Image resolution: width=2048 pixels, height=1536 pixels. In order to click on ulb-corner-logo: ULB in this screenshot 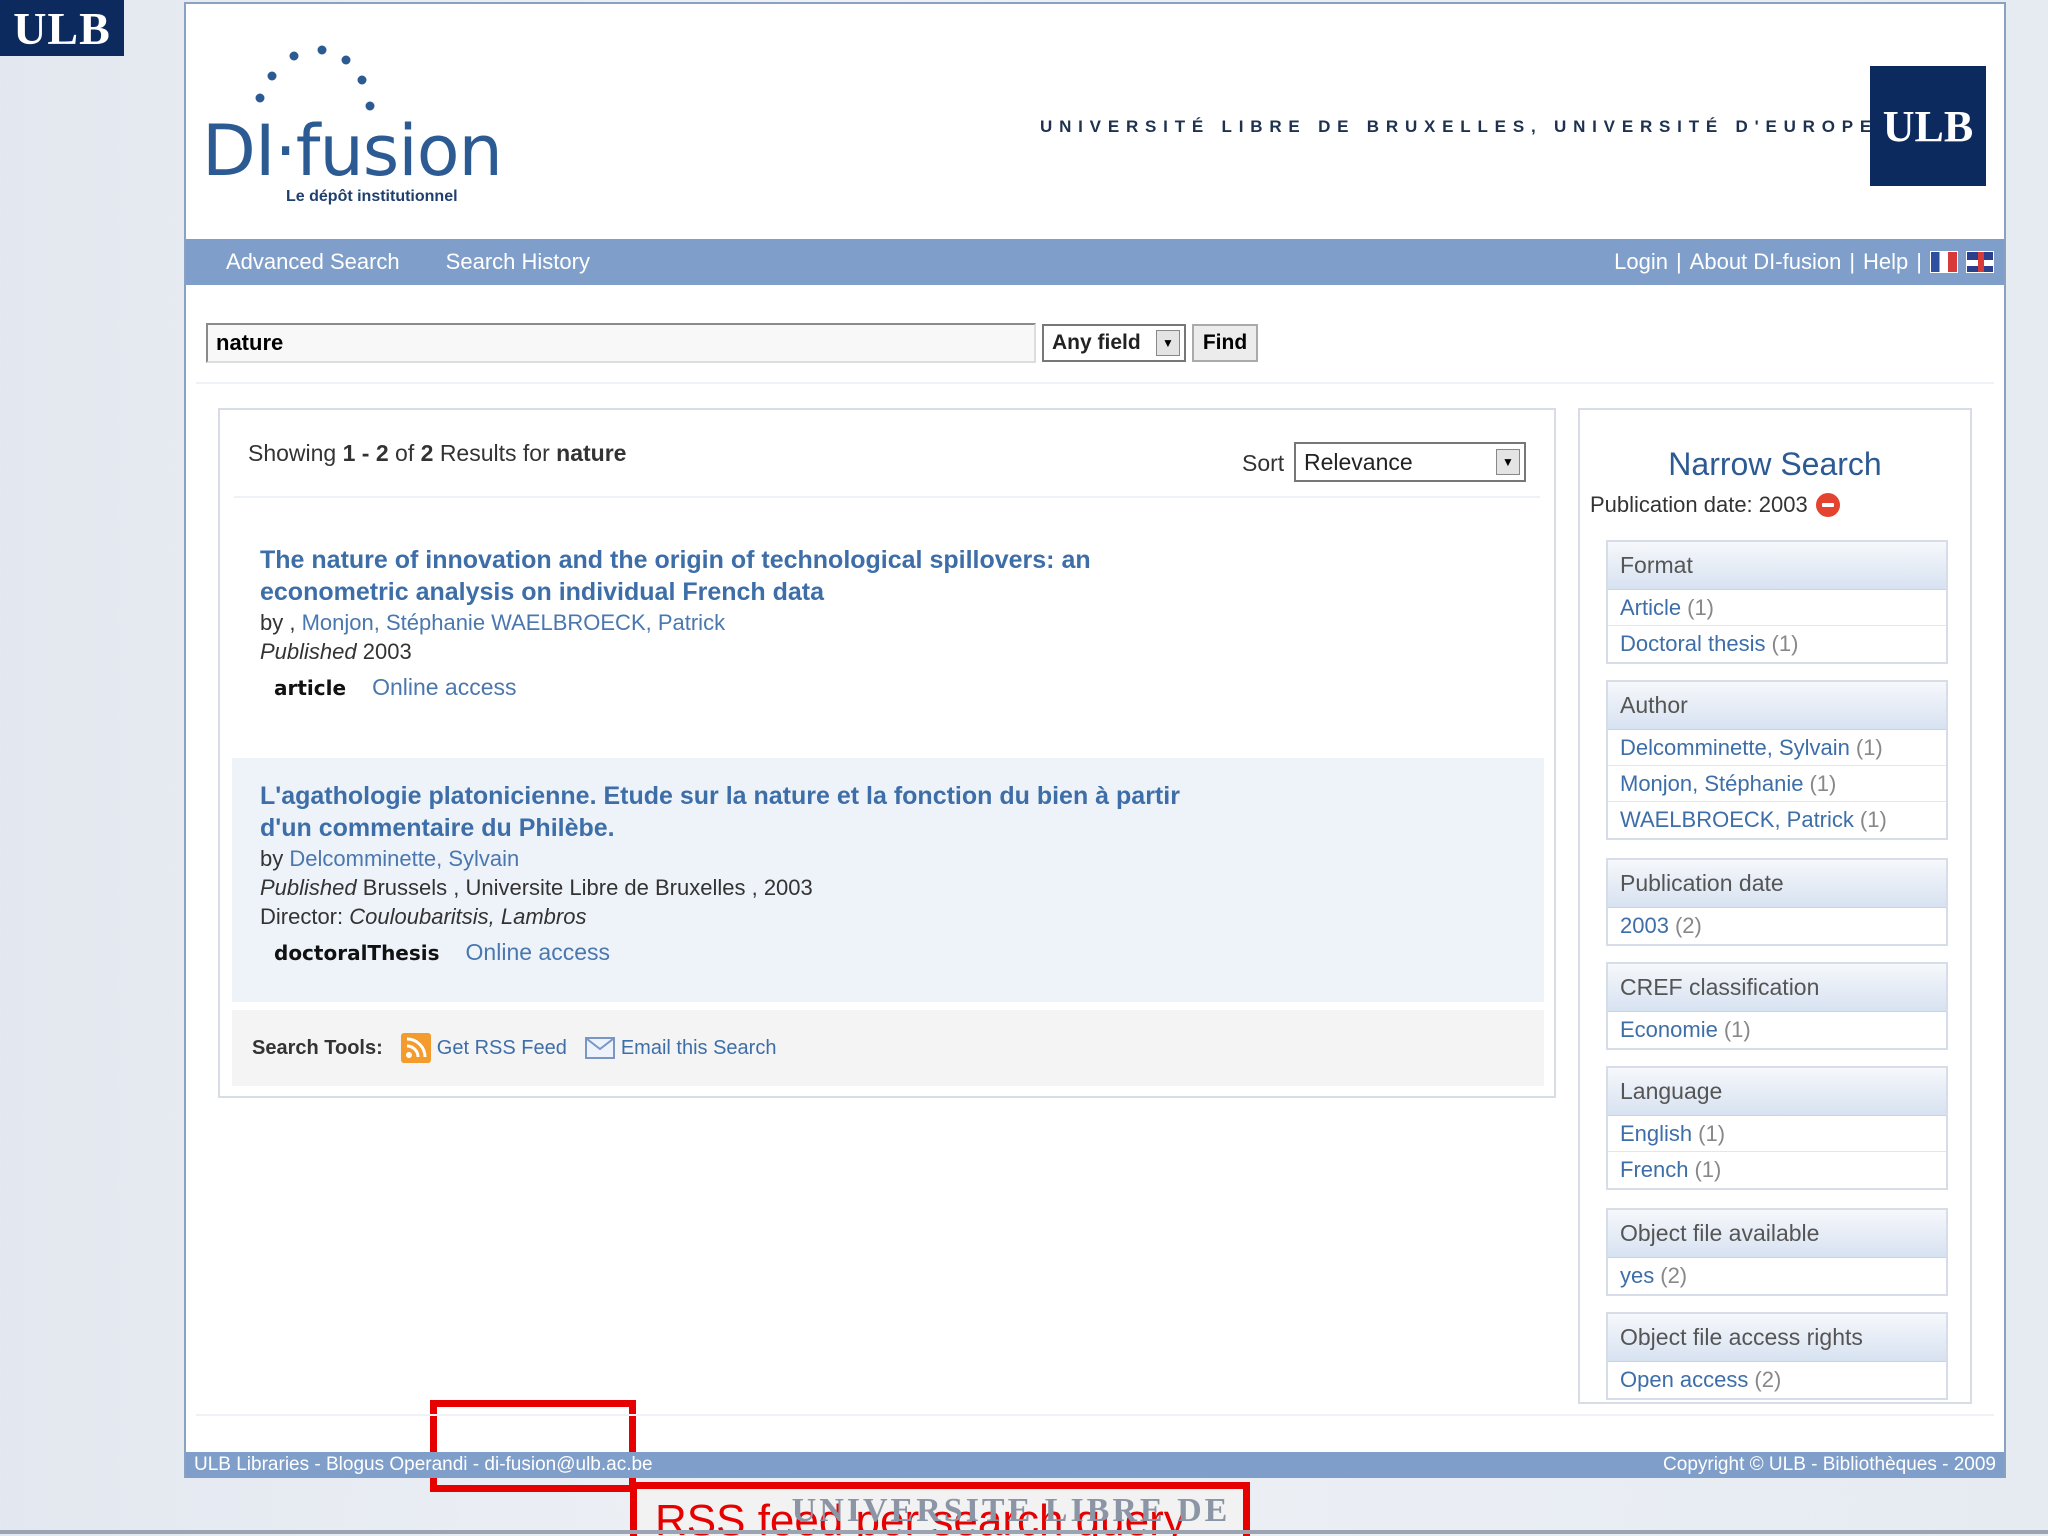, I will do `click(62, 28)`.